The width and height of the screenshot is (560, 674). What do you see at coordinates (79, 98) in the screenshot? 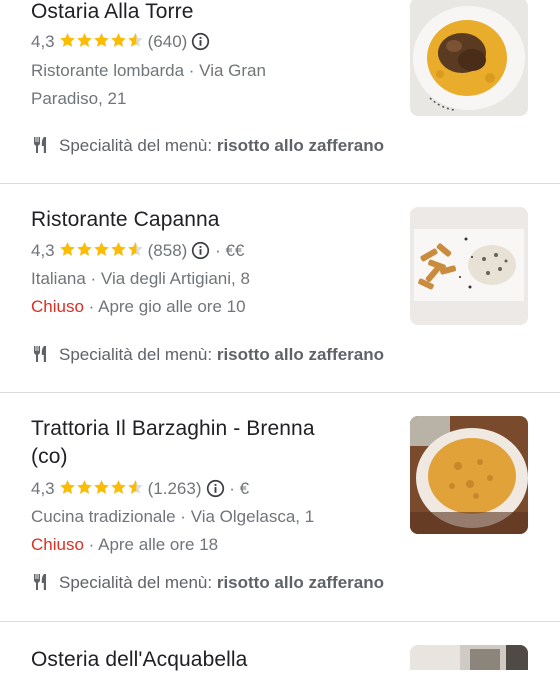
I see `category-address-cont: Paradiso, 21` at bounding box center [79, 98].